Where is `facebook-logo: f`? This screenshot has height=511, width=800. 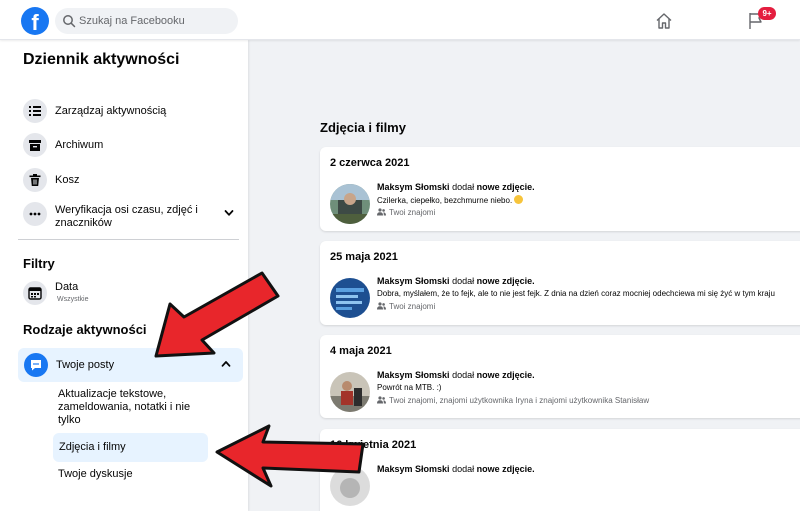
facebook-logo: f is located at coordinates (35, 21).